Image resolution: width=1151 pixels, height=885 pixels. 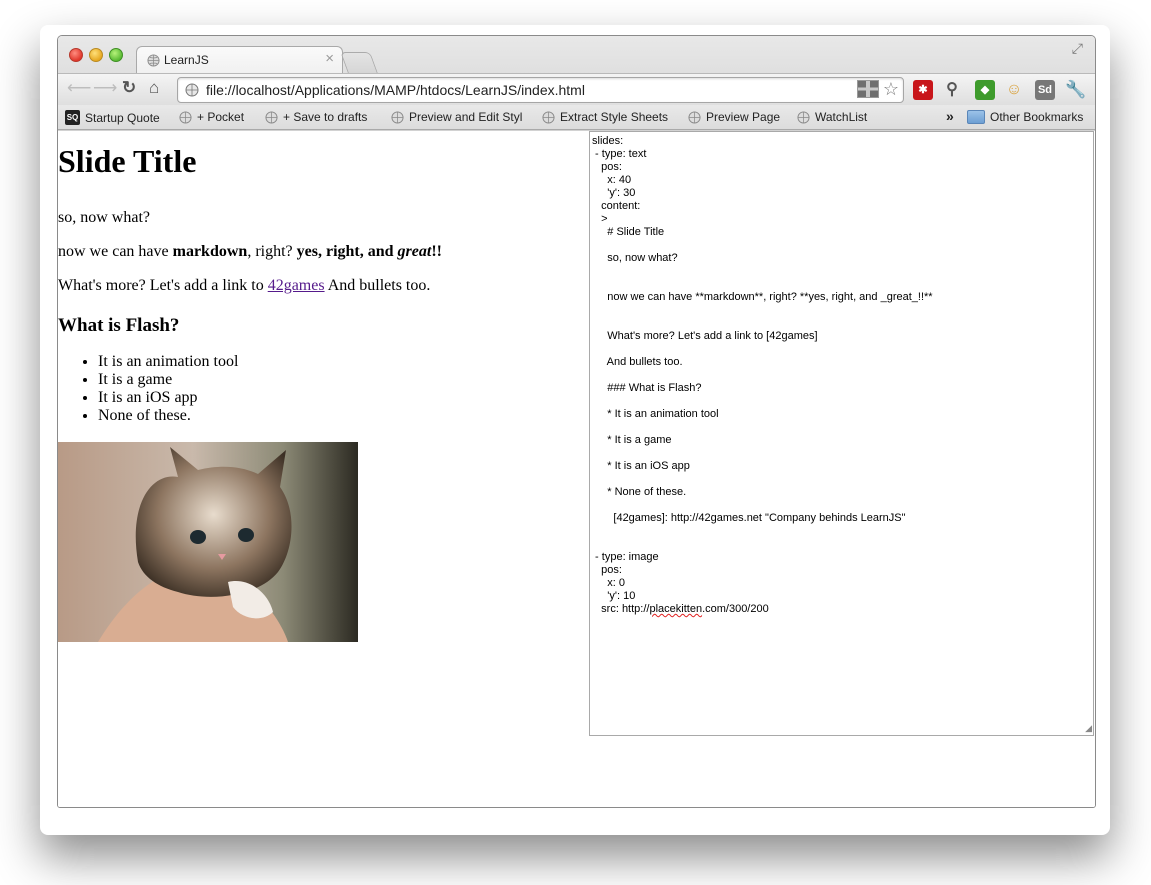 I want to click on bookmark-pocket: + Pocket, so click(x=211, y=117).